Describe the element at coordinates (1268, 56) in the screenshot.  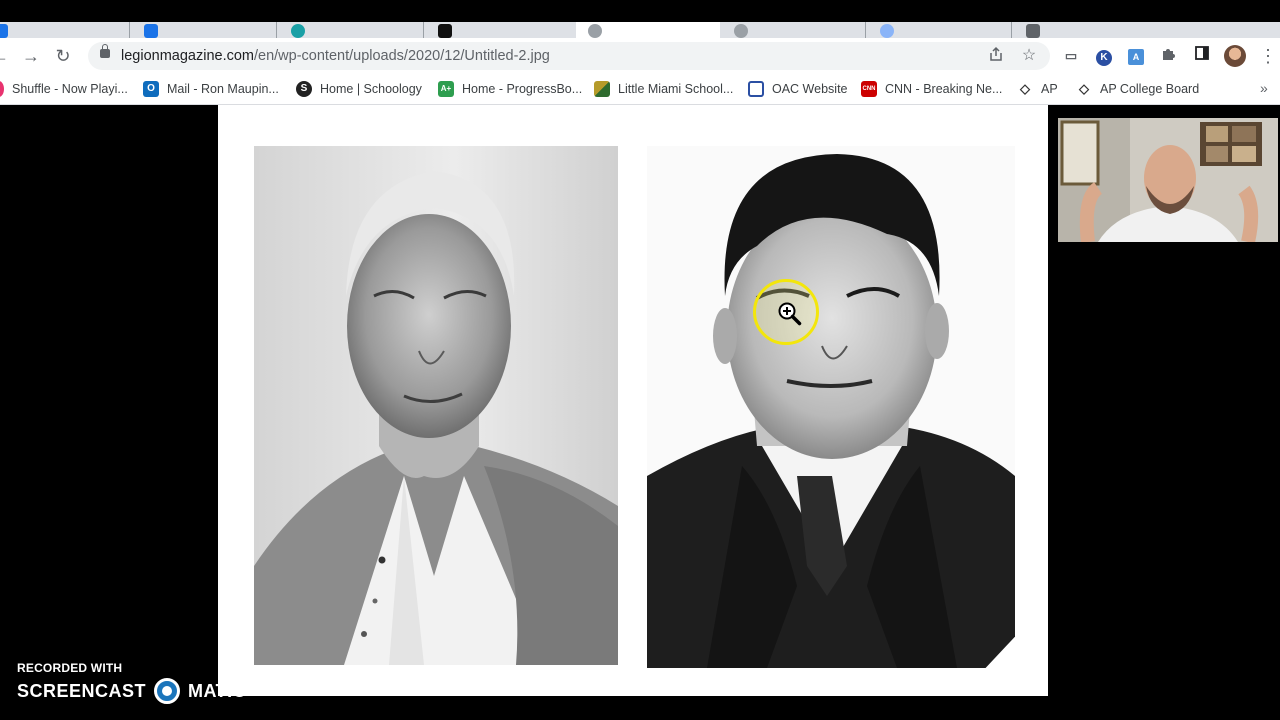
I see `kebab-menu-icon: ⋮` at that location.